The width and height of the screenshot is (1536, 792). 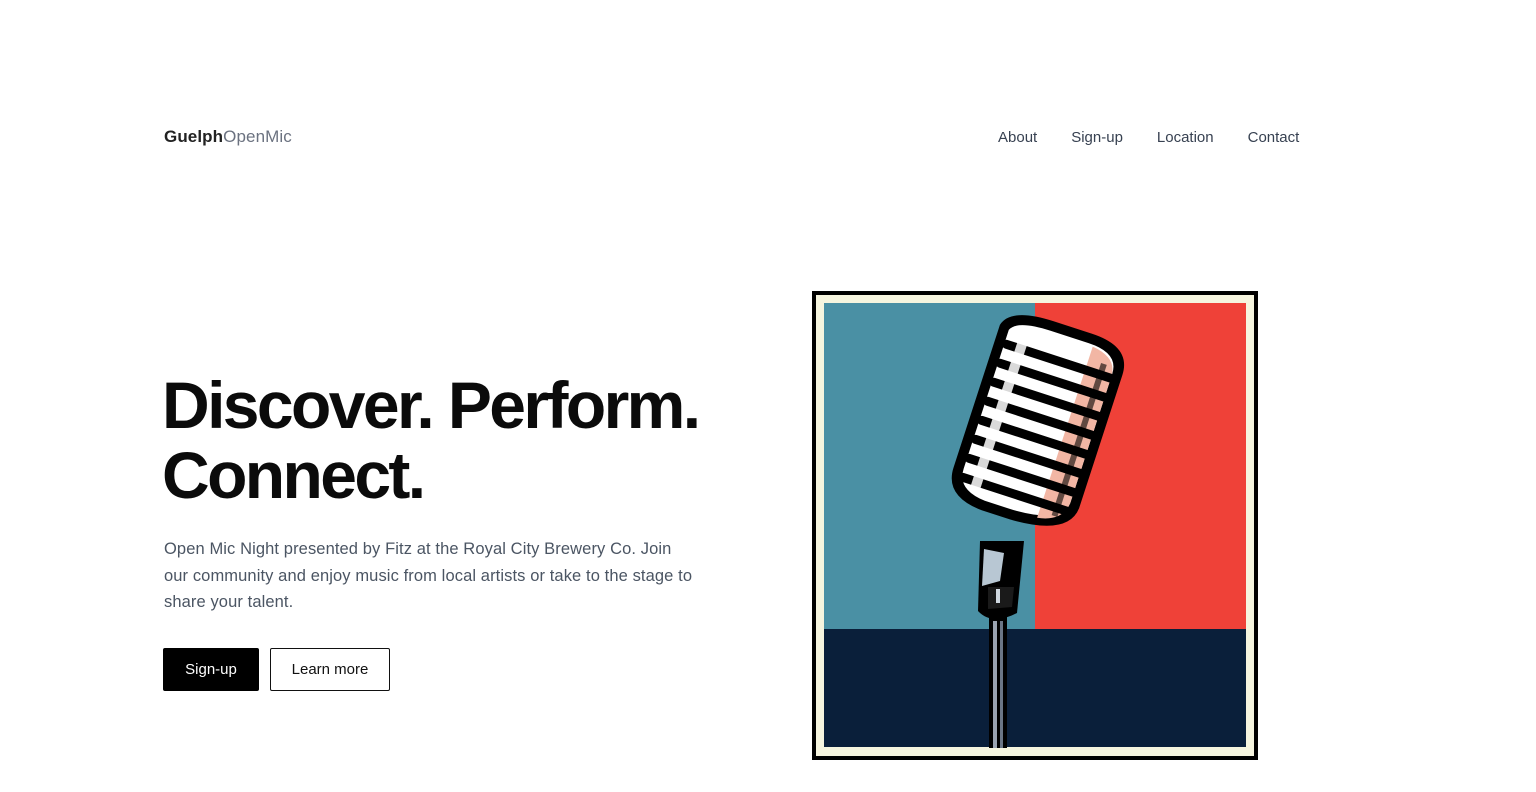 I want to click on main-nav: About Sign-up Location Contact, so click(x=1148, y=138).